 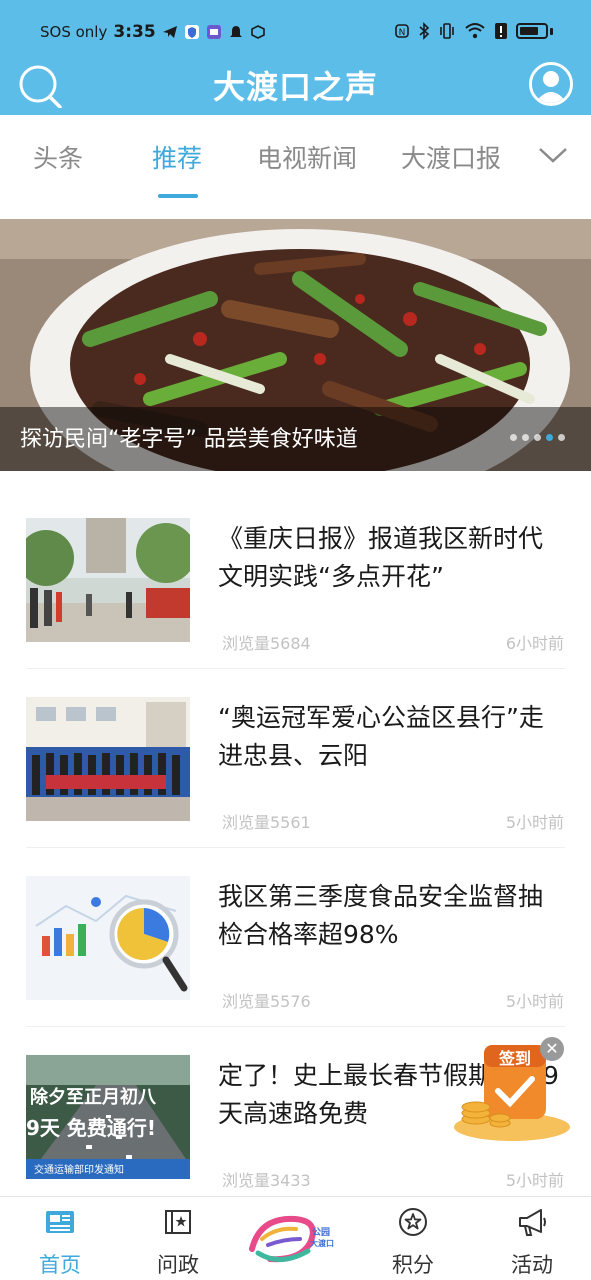 What do you see at coordinates (169, 32) in the screenshot?
I see `telegram-icon` at bounding box center [169, 32].